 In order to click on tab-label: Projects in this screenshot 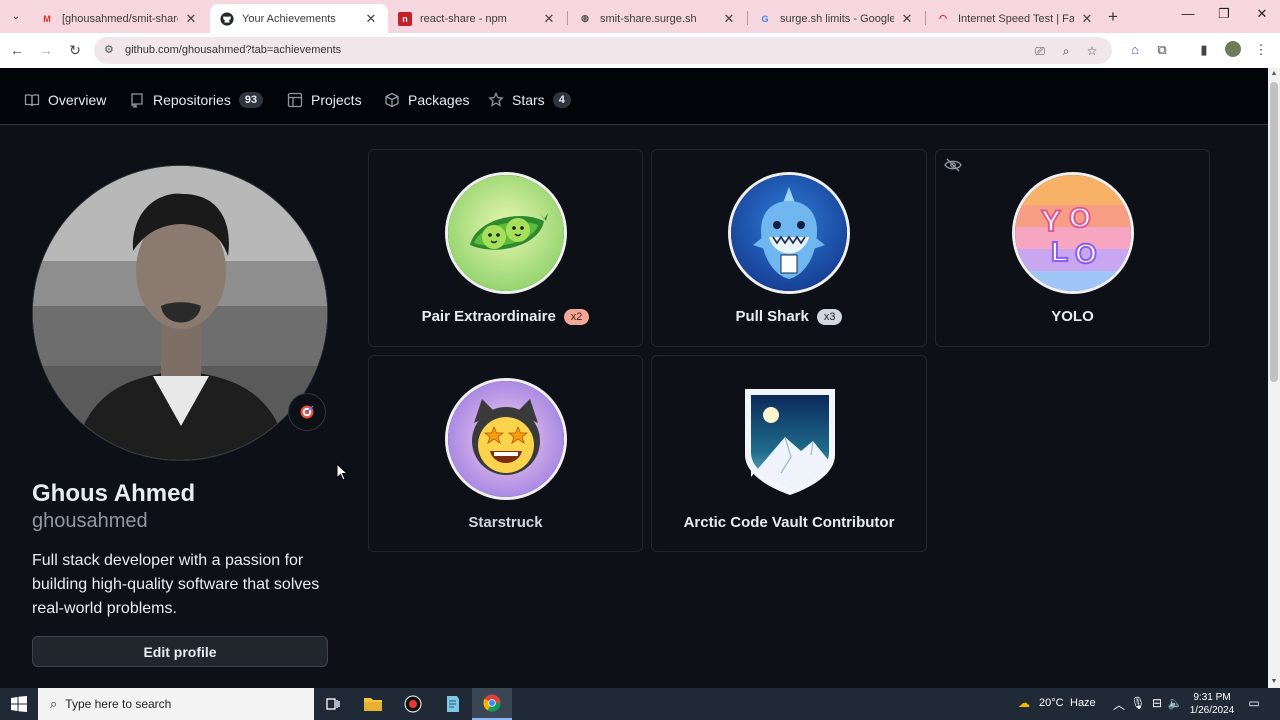, I will do `click(336, 100)`.